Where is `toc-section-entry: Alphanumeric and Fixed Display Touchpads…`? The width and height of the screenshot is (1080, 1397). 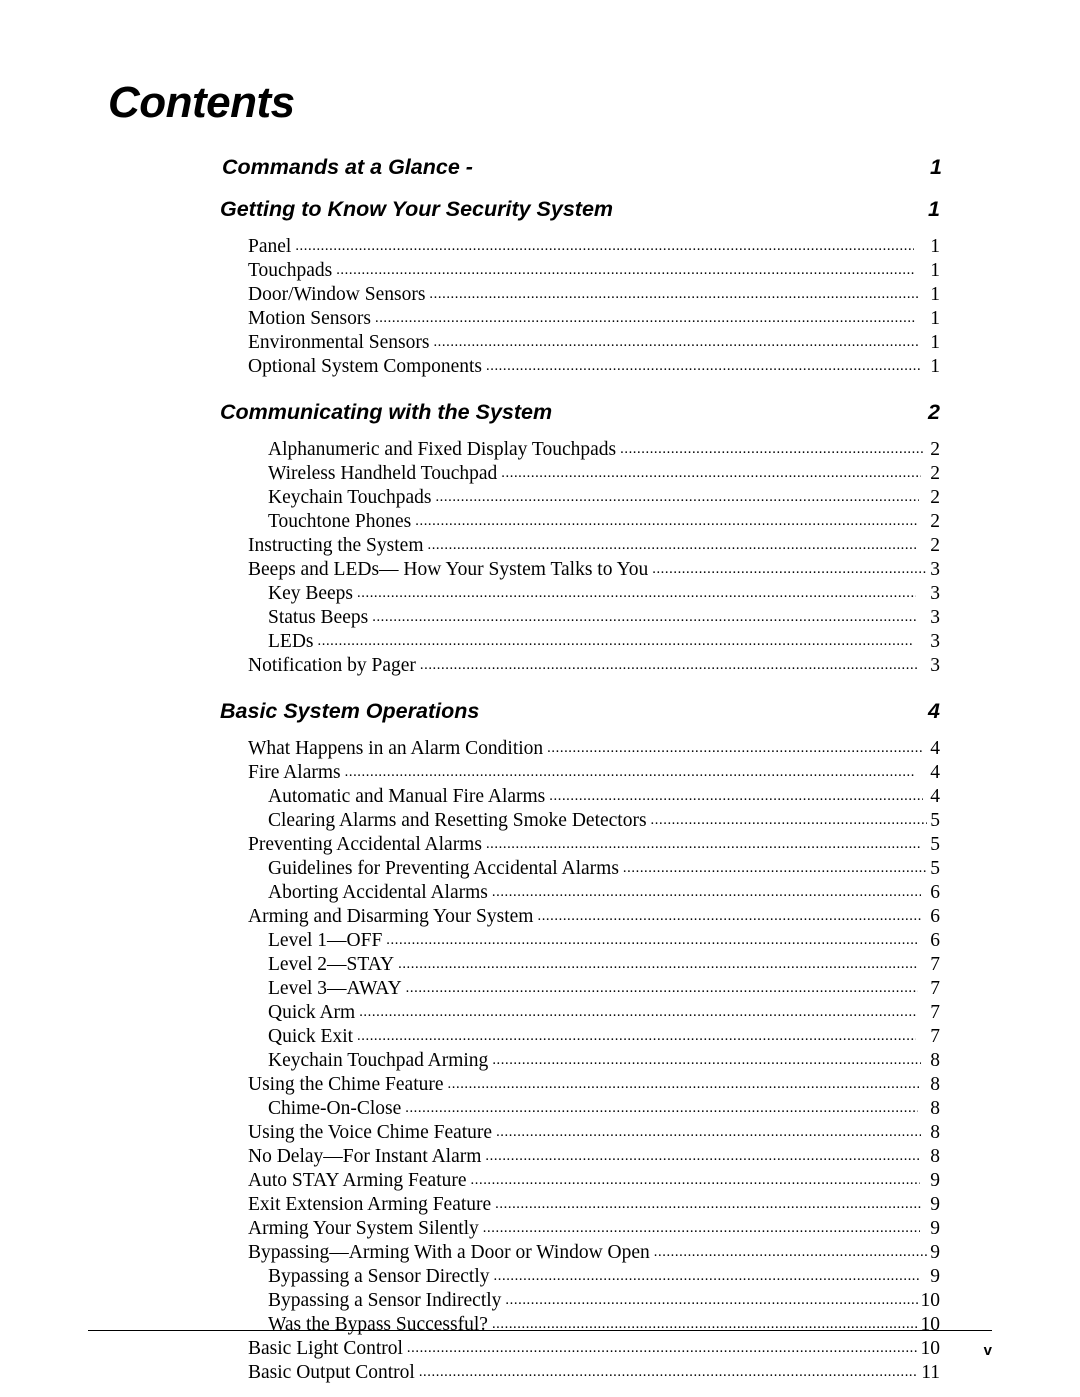
toc-section-entry: Alphanumeric and Fixed Display Touchpads… is located at coordinates (604, 450).